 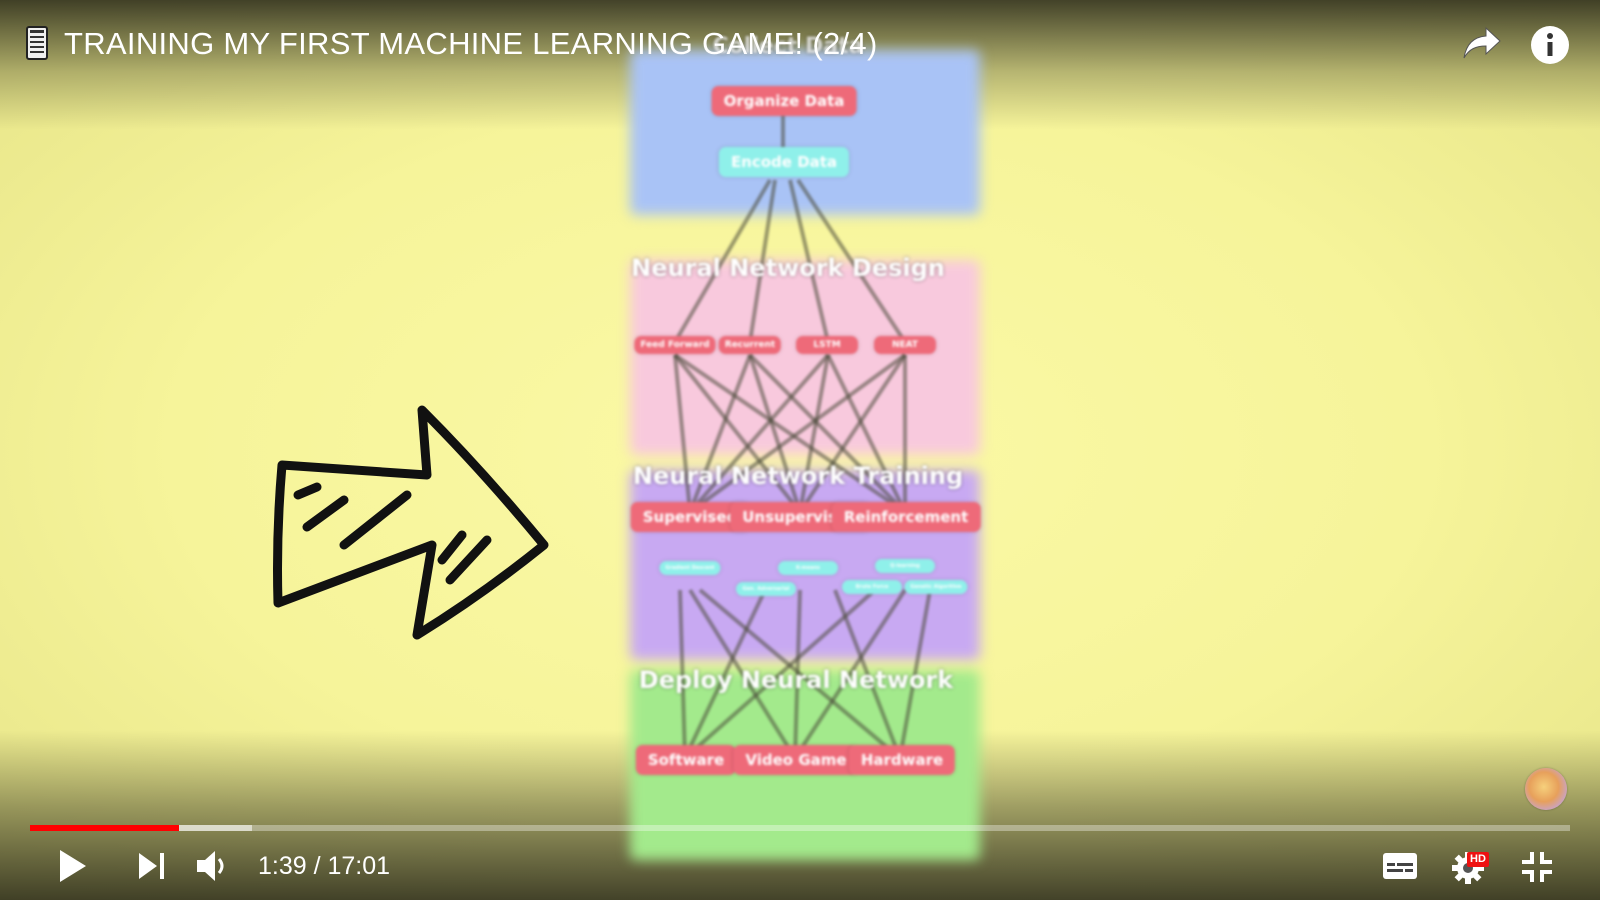 I want to click on subtitles-button, so click(x=1400, y=866).